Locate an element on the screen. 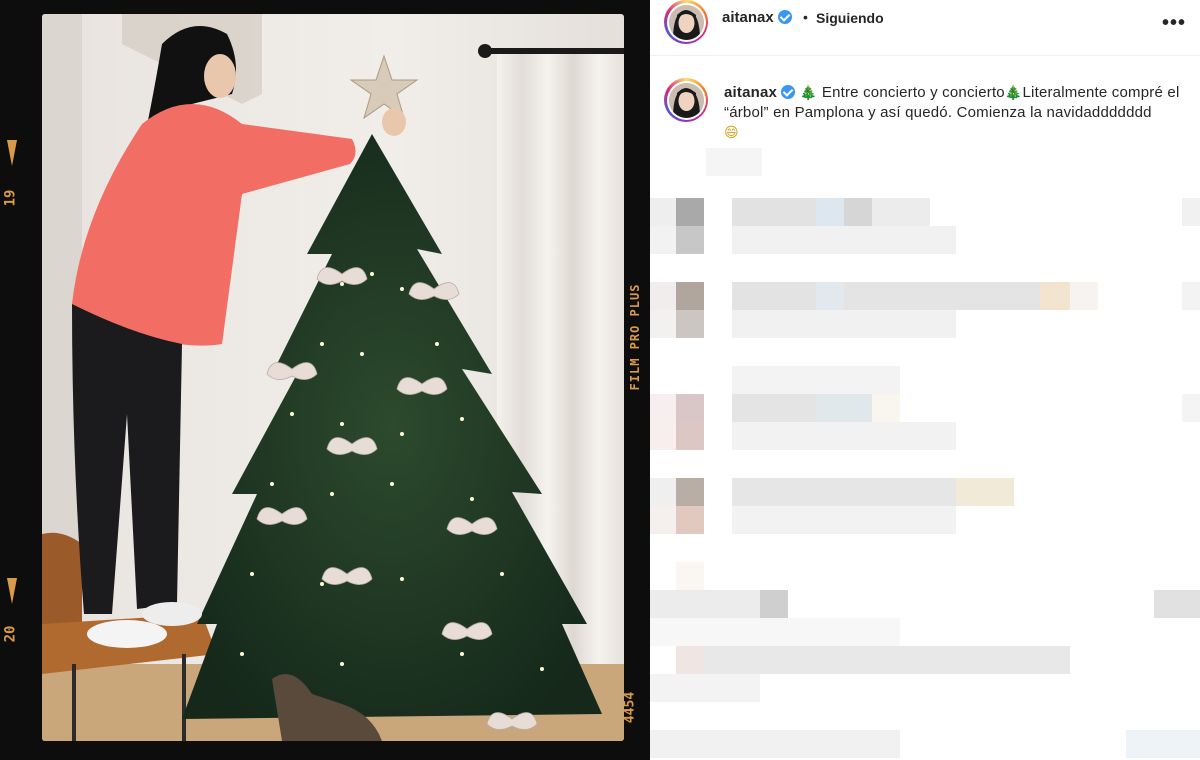  film-brand-label: FILM PRO PLUS is located at coordinates (635, 337).